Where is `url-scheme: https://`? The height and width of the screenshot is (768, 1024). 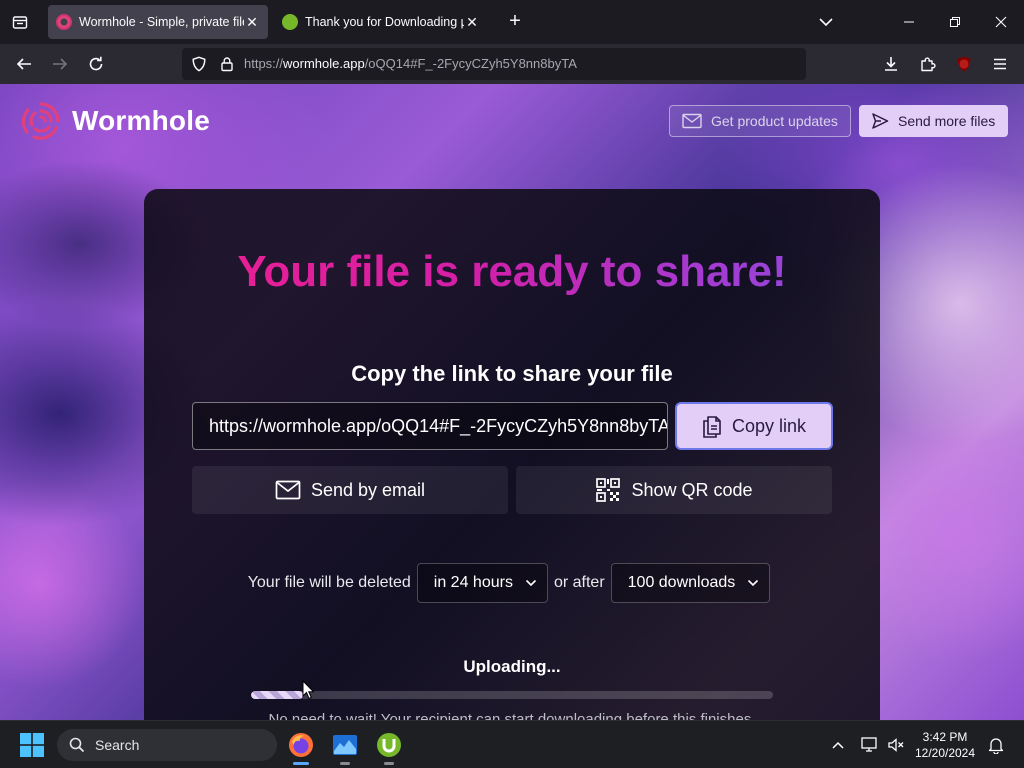
url-scheme: https:// is located at coordinates (264, 63).